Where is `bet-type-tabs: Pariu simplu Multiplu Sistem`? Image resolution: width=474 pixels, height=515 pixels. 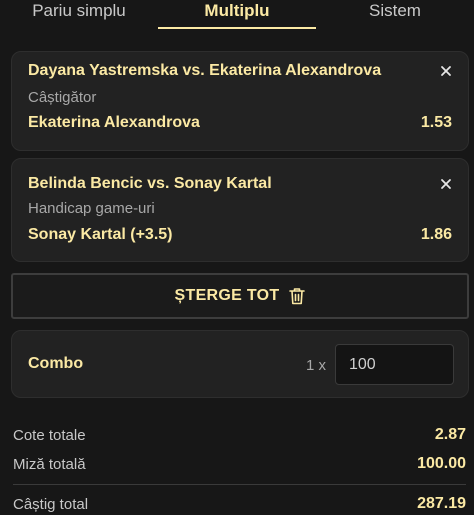 bet-type-tabs: Pariu simplu Multiplu Sistem is located at coordinates (237, 15).